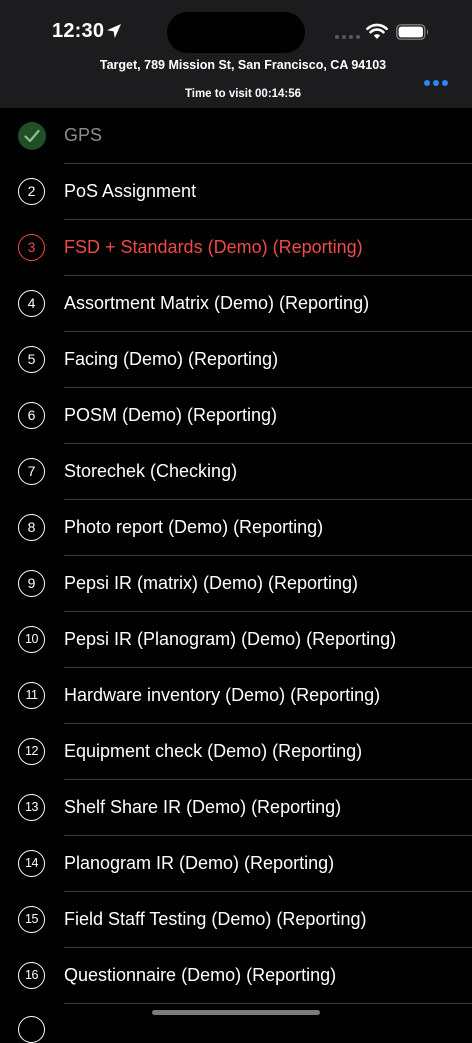 The width and height of the screenshot is (472, 1043). Describe the element at coordinates (412, 32) in the screenshot. I see `battery-icon` at that location.